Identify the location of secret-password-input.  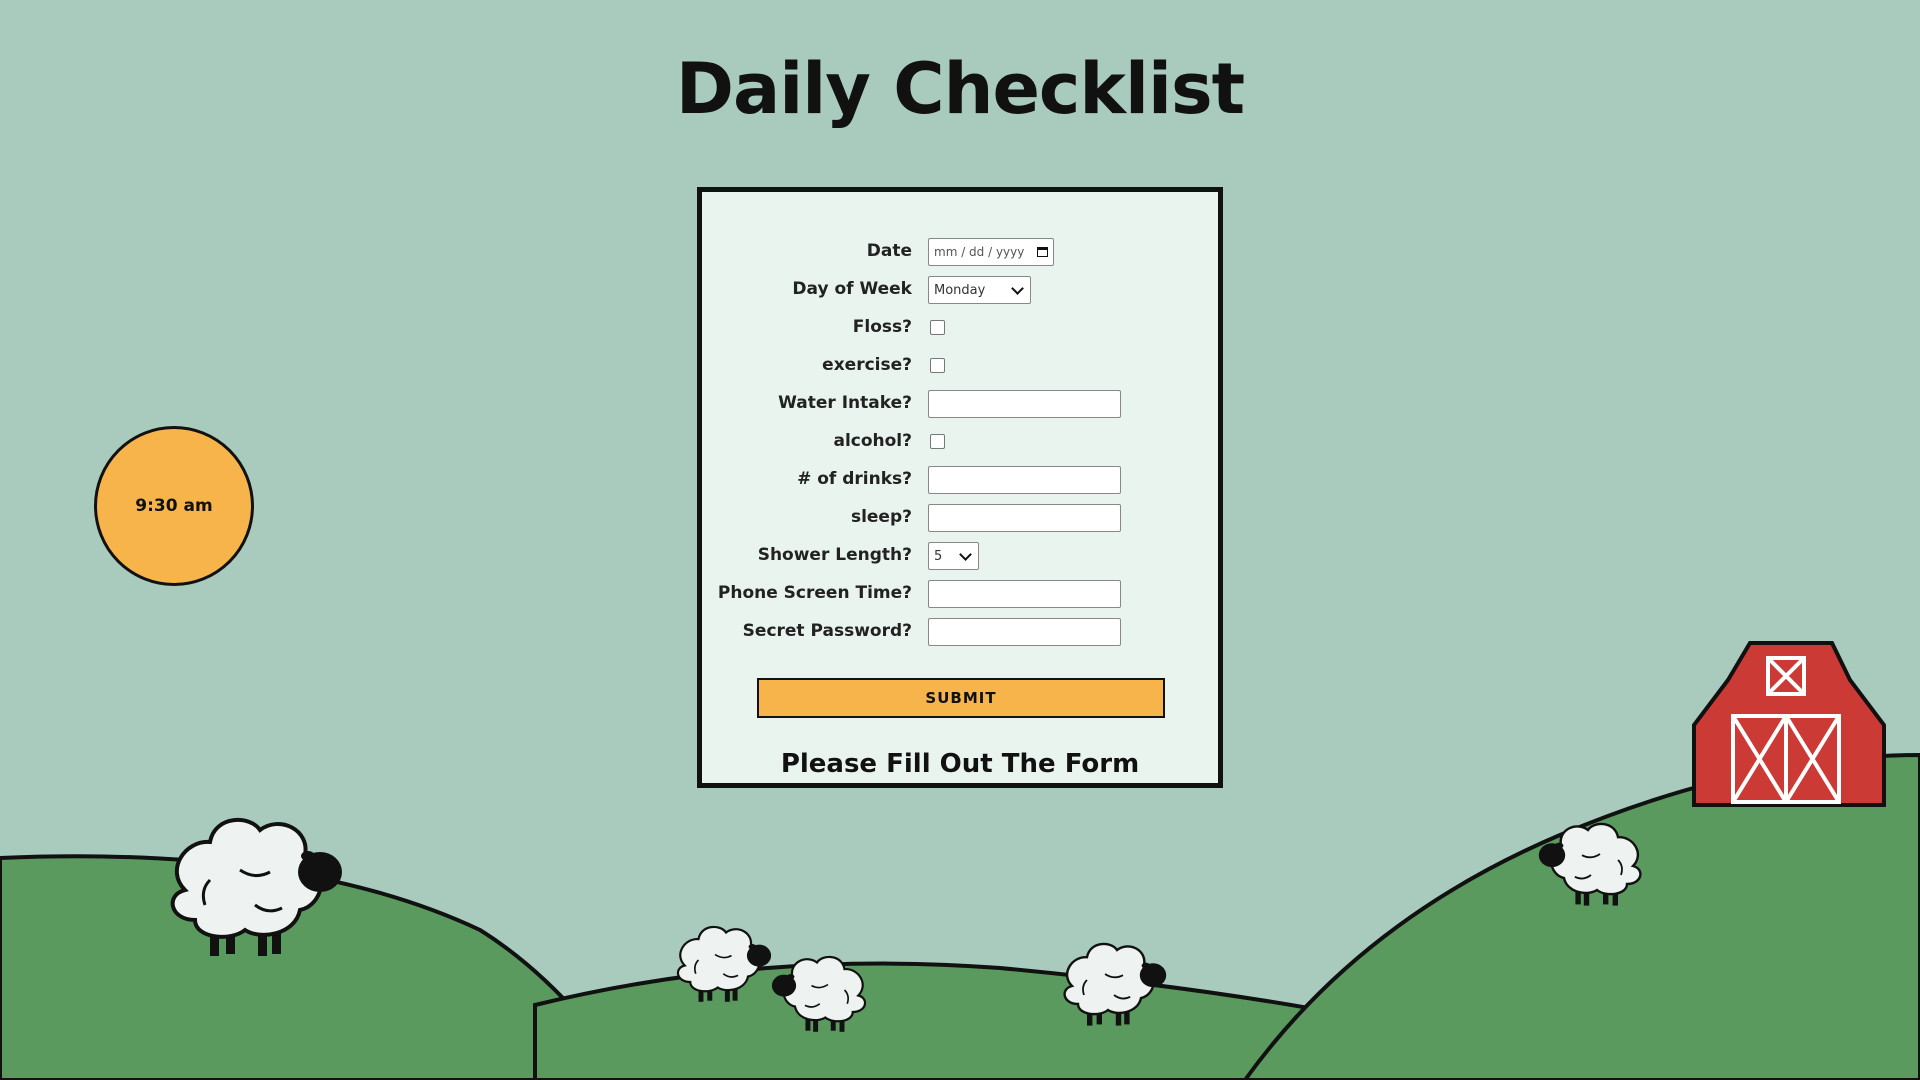
(1024, 632).